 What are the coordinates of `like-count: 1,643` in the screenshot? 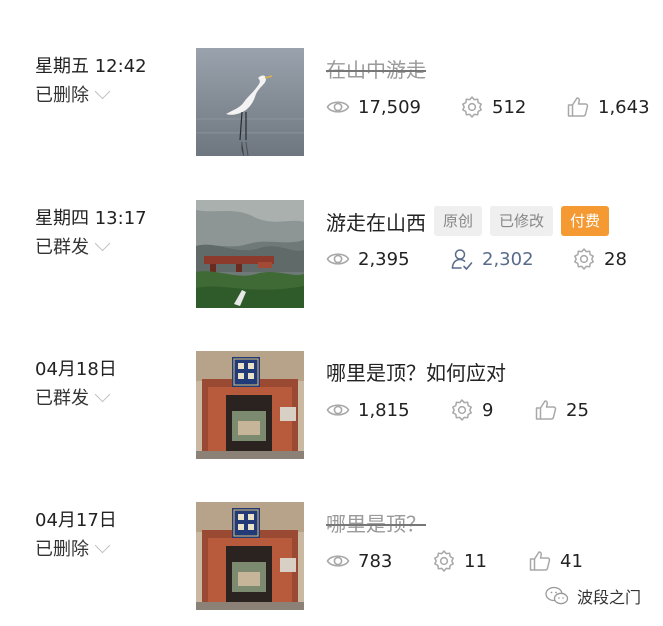 It's located at (608, 107).